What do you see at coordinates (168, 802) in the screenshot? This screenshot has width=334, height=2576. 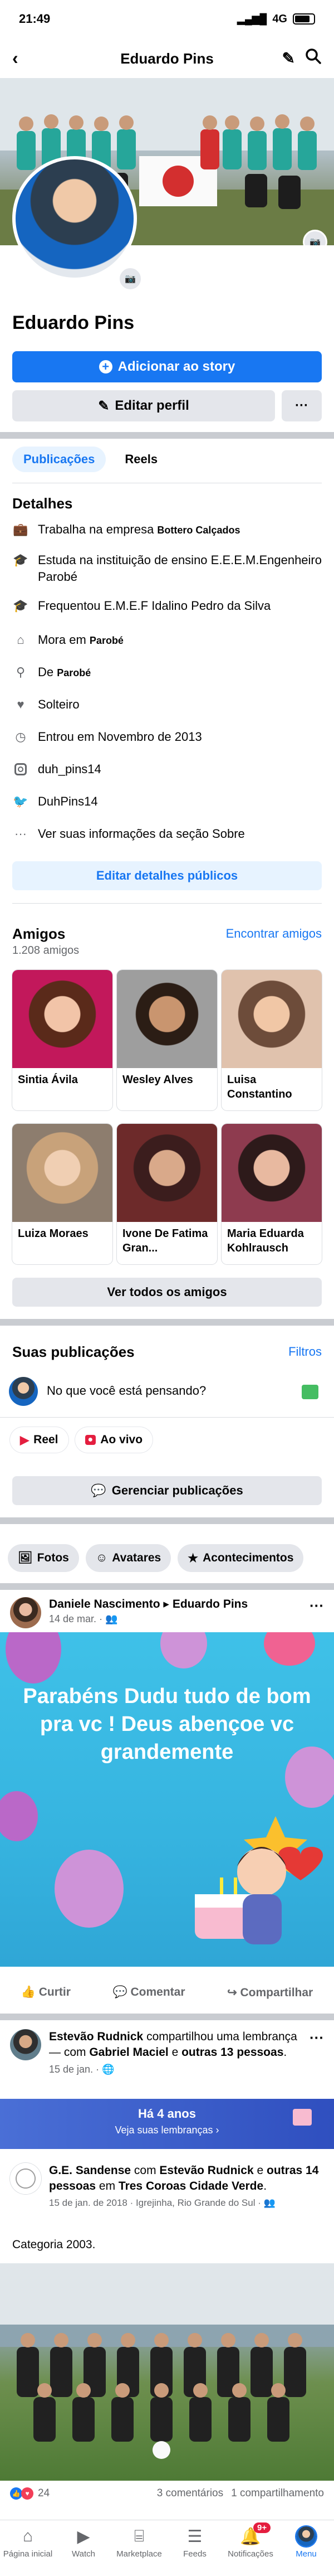 I see `detail-row-twitter: 🐦 DuhPins14` at bounding box center [168, 802].